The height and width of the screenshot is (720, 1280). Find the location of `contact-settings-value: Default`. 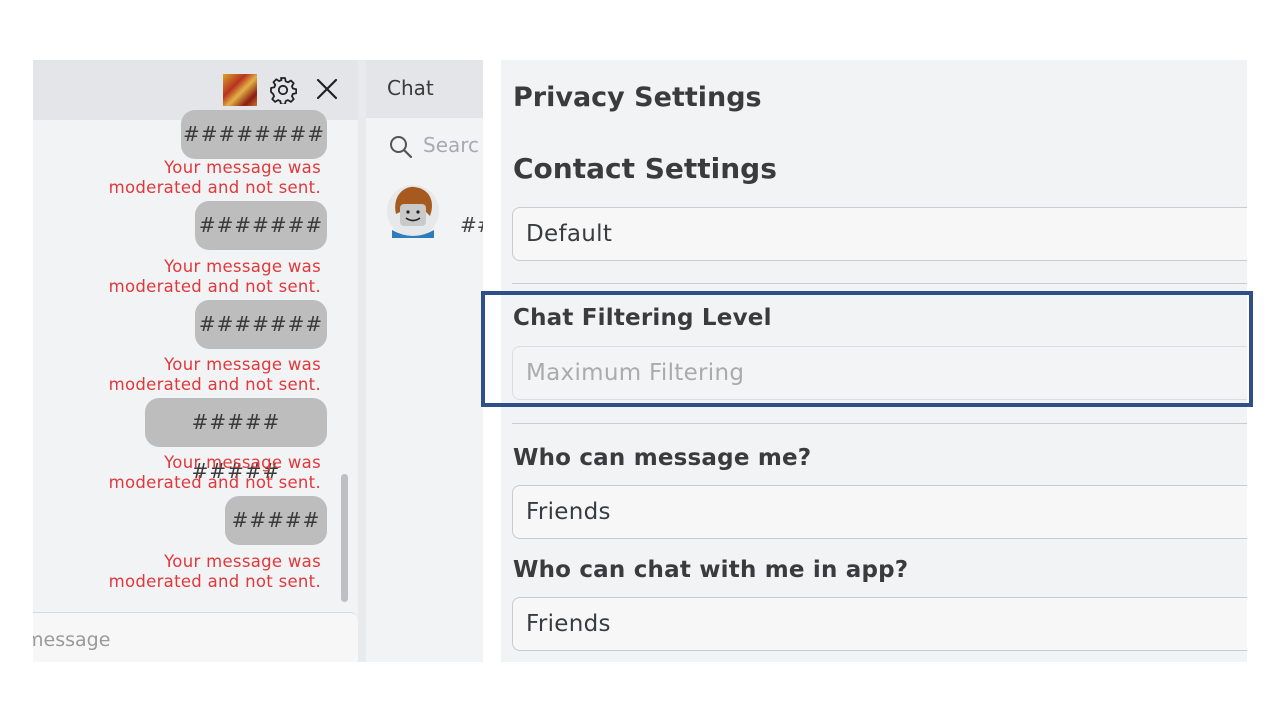

contact-settings-value: Default is located at coordinates (569, 234).